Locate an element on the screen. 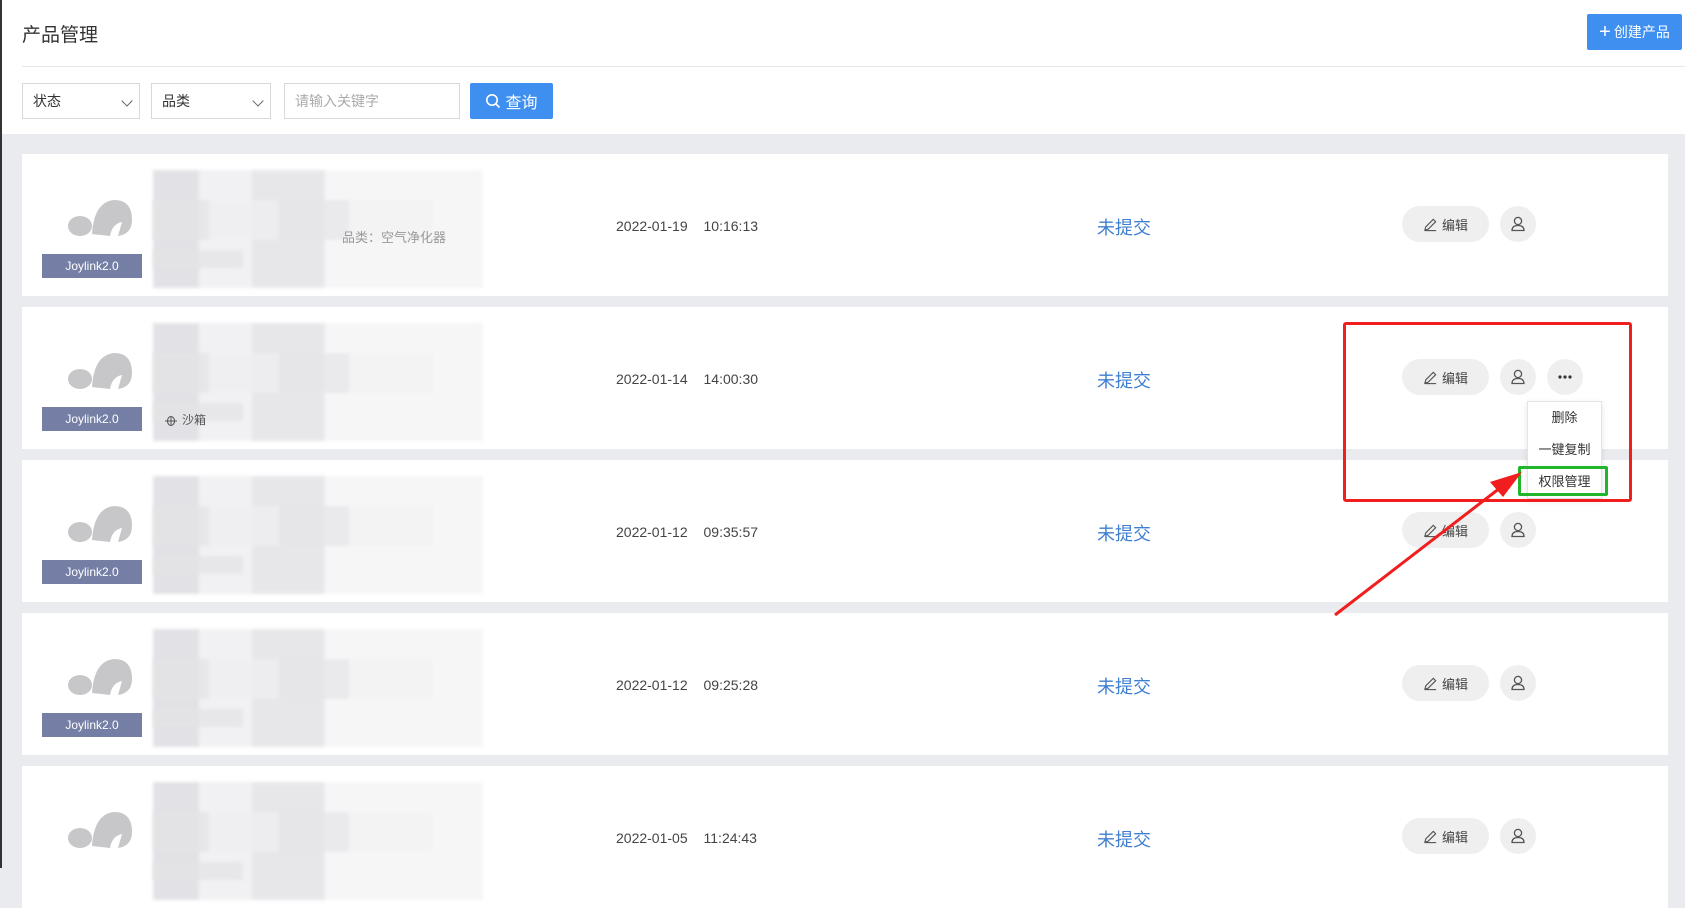 This screenshot has width=1685, height=908. created-date: 2022-01-05 is located at coordinates (652, 838).